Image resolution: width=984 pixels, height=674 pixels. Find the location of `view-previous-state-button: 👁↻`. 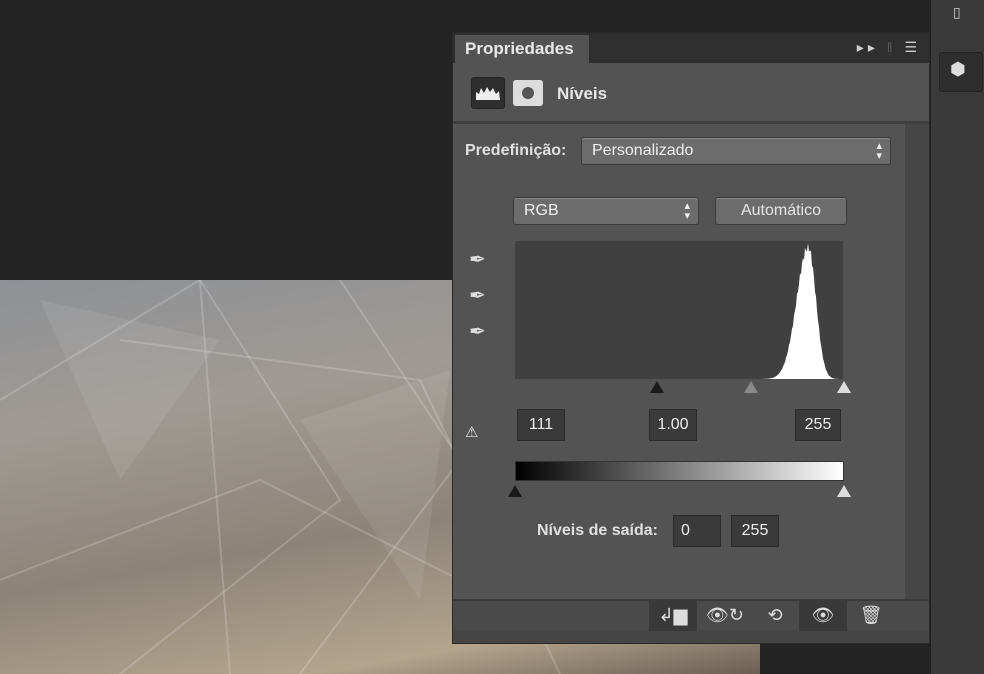

view-previous-state-button: 👁↻ is located at coordinates (725, 616).